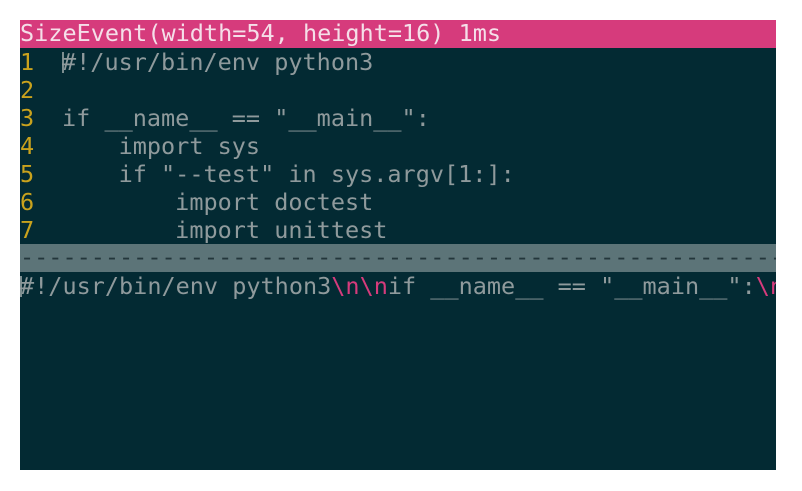  What do you see at coordinates (571, 286) in the screenshot?
I see `preview-segment: if __name__ == "__main__":` at bounding box center [571, 286].